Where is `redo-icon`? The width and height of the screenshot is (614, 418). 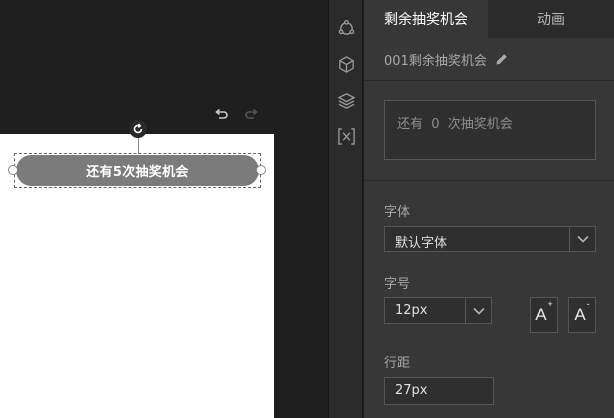
redo-icon is located at coordinates (251, 113).